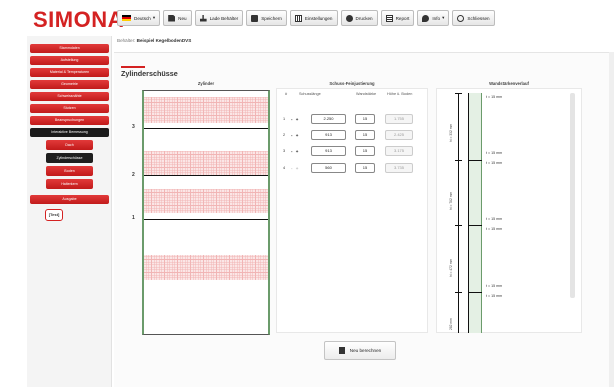 The height and width of the screenshot is (387, 616). I want to click on sidebar-item-beanspruchungen: Beanspruchungen, so click(69, 120).